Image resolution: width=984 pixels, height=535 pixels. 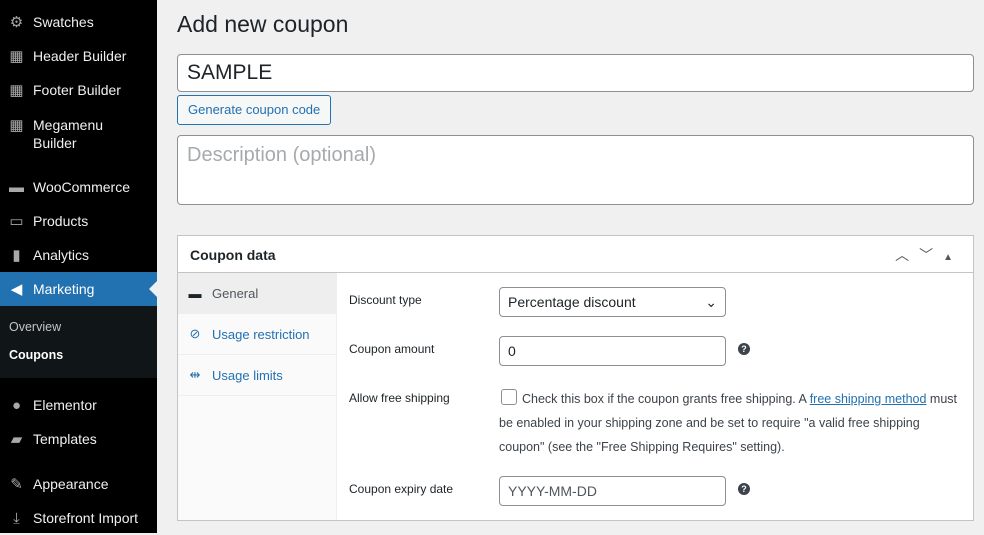 I want to click on ticket-icon: ▬, so click(x=195, y=293).